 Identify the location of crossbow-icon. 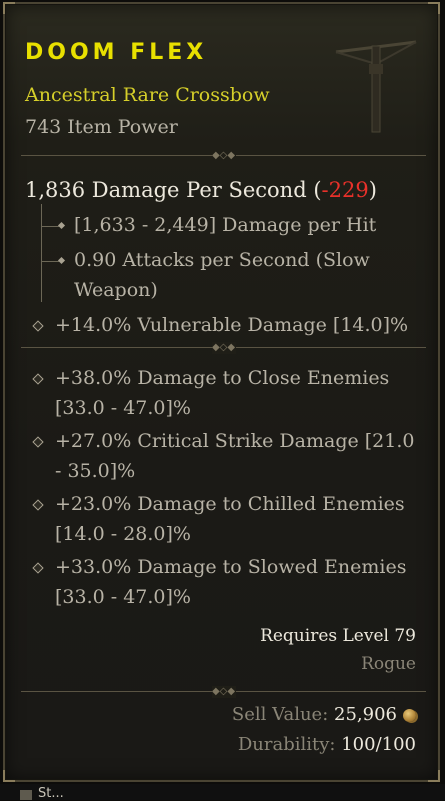
(376, 86).